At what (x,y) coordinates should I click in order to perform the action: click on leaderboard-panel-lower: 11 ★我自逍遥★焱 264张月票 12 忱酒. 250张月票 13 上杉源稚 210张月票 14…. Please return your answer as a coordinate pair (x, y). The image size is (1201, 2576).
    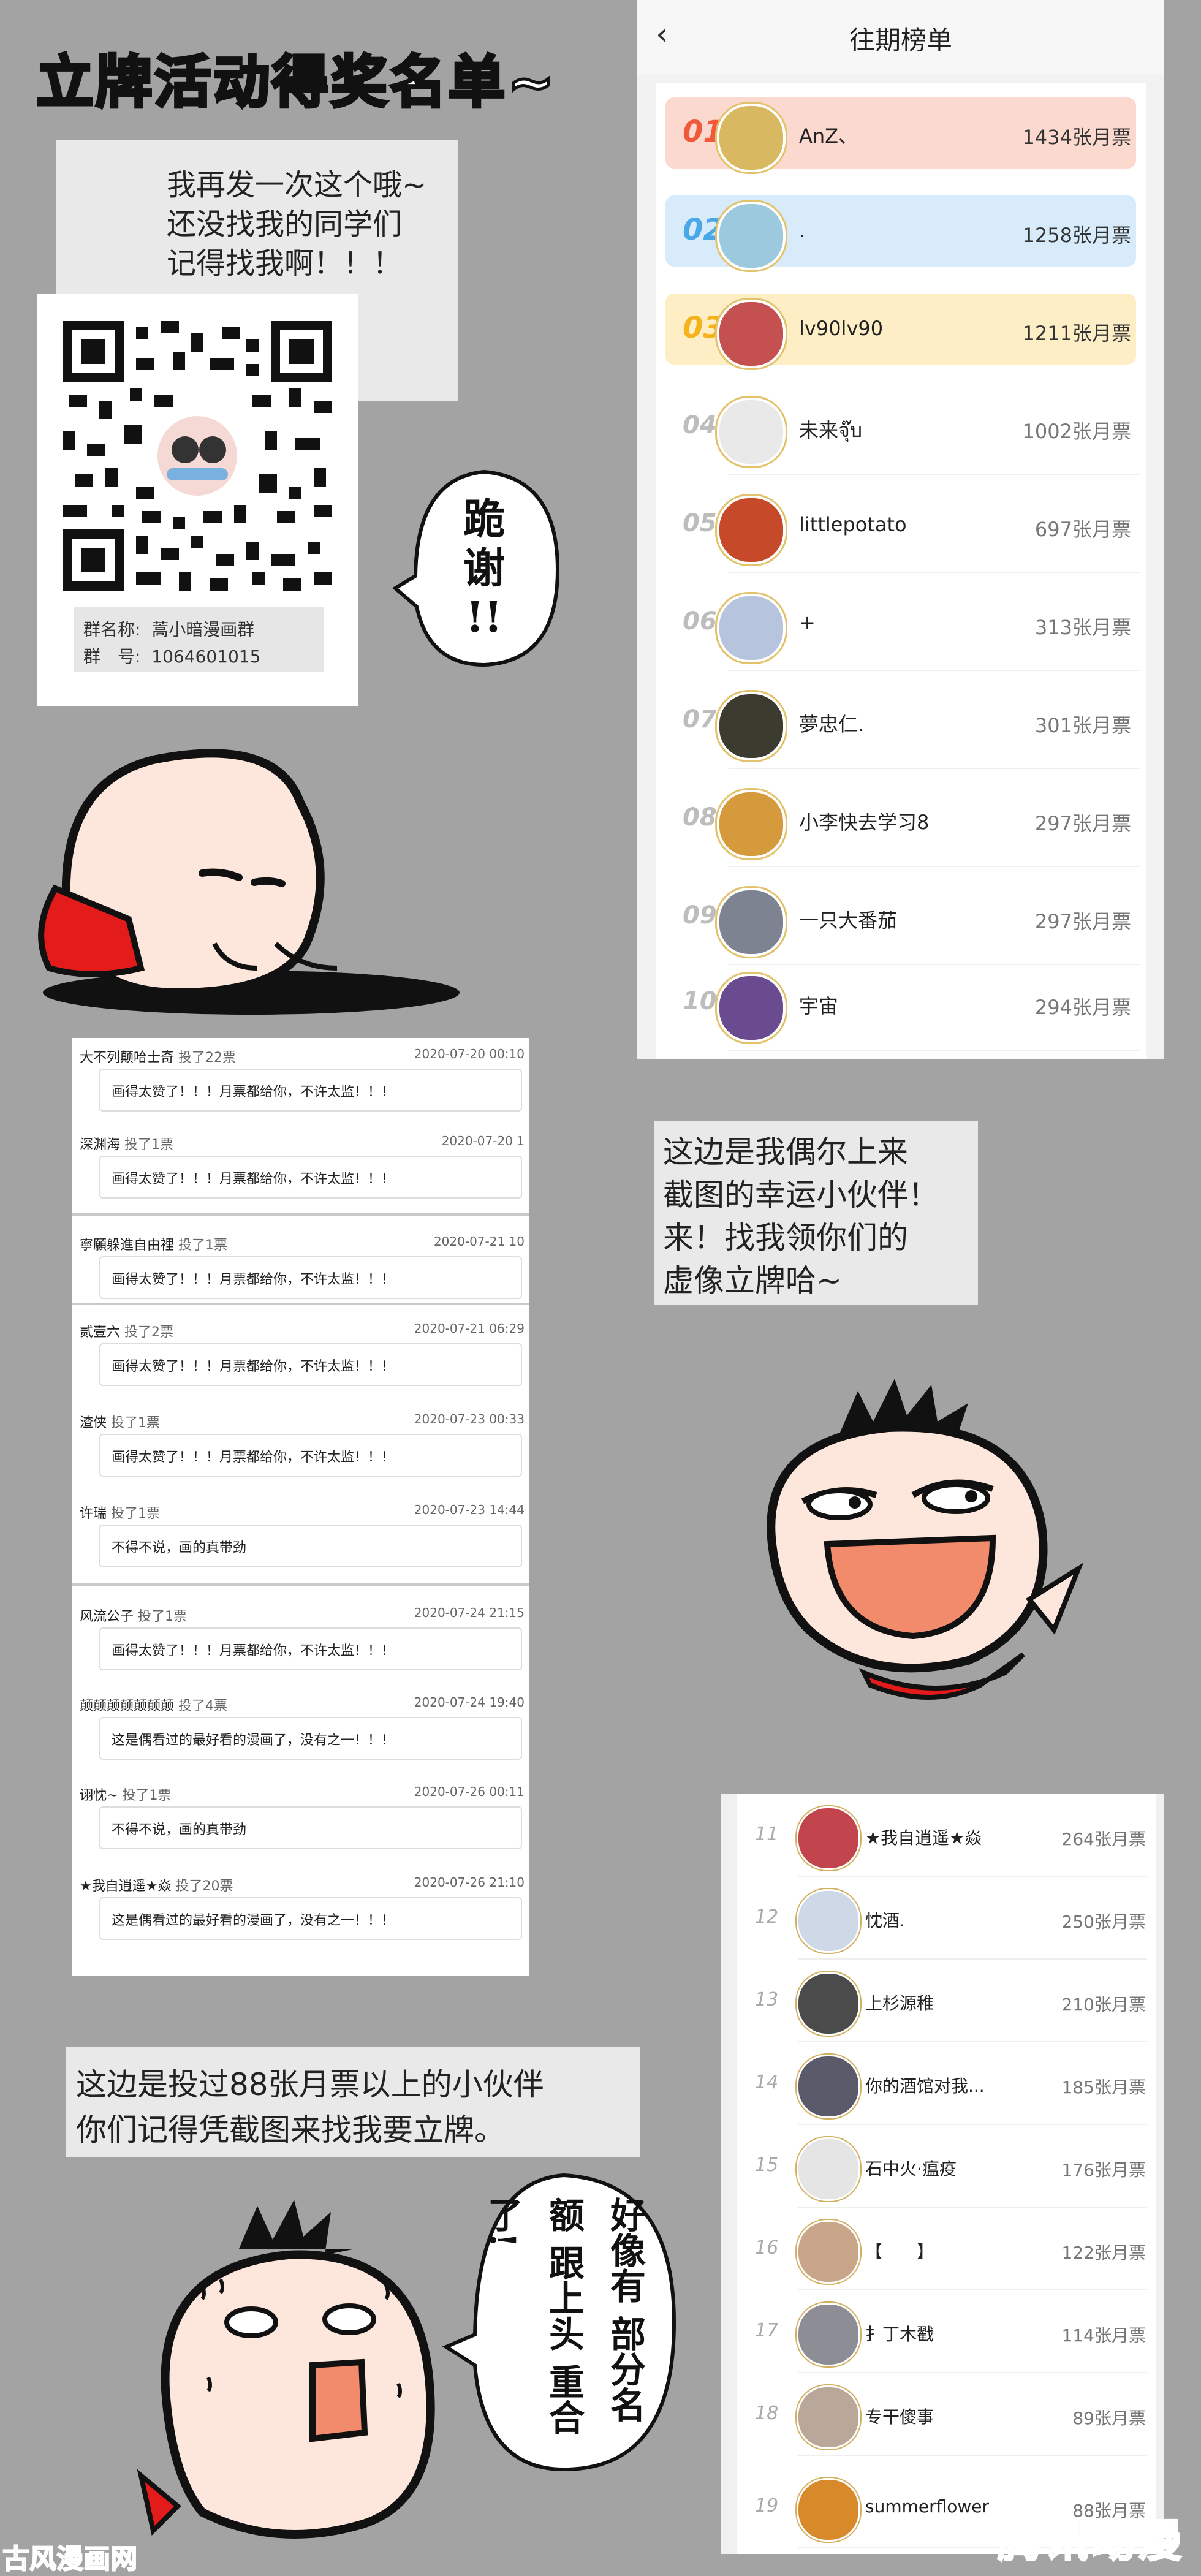
    Looking at the image, I should click on (942, 2174).